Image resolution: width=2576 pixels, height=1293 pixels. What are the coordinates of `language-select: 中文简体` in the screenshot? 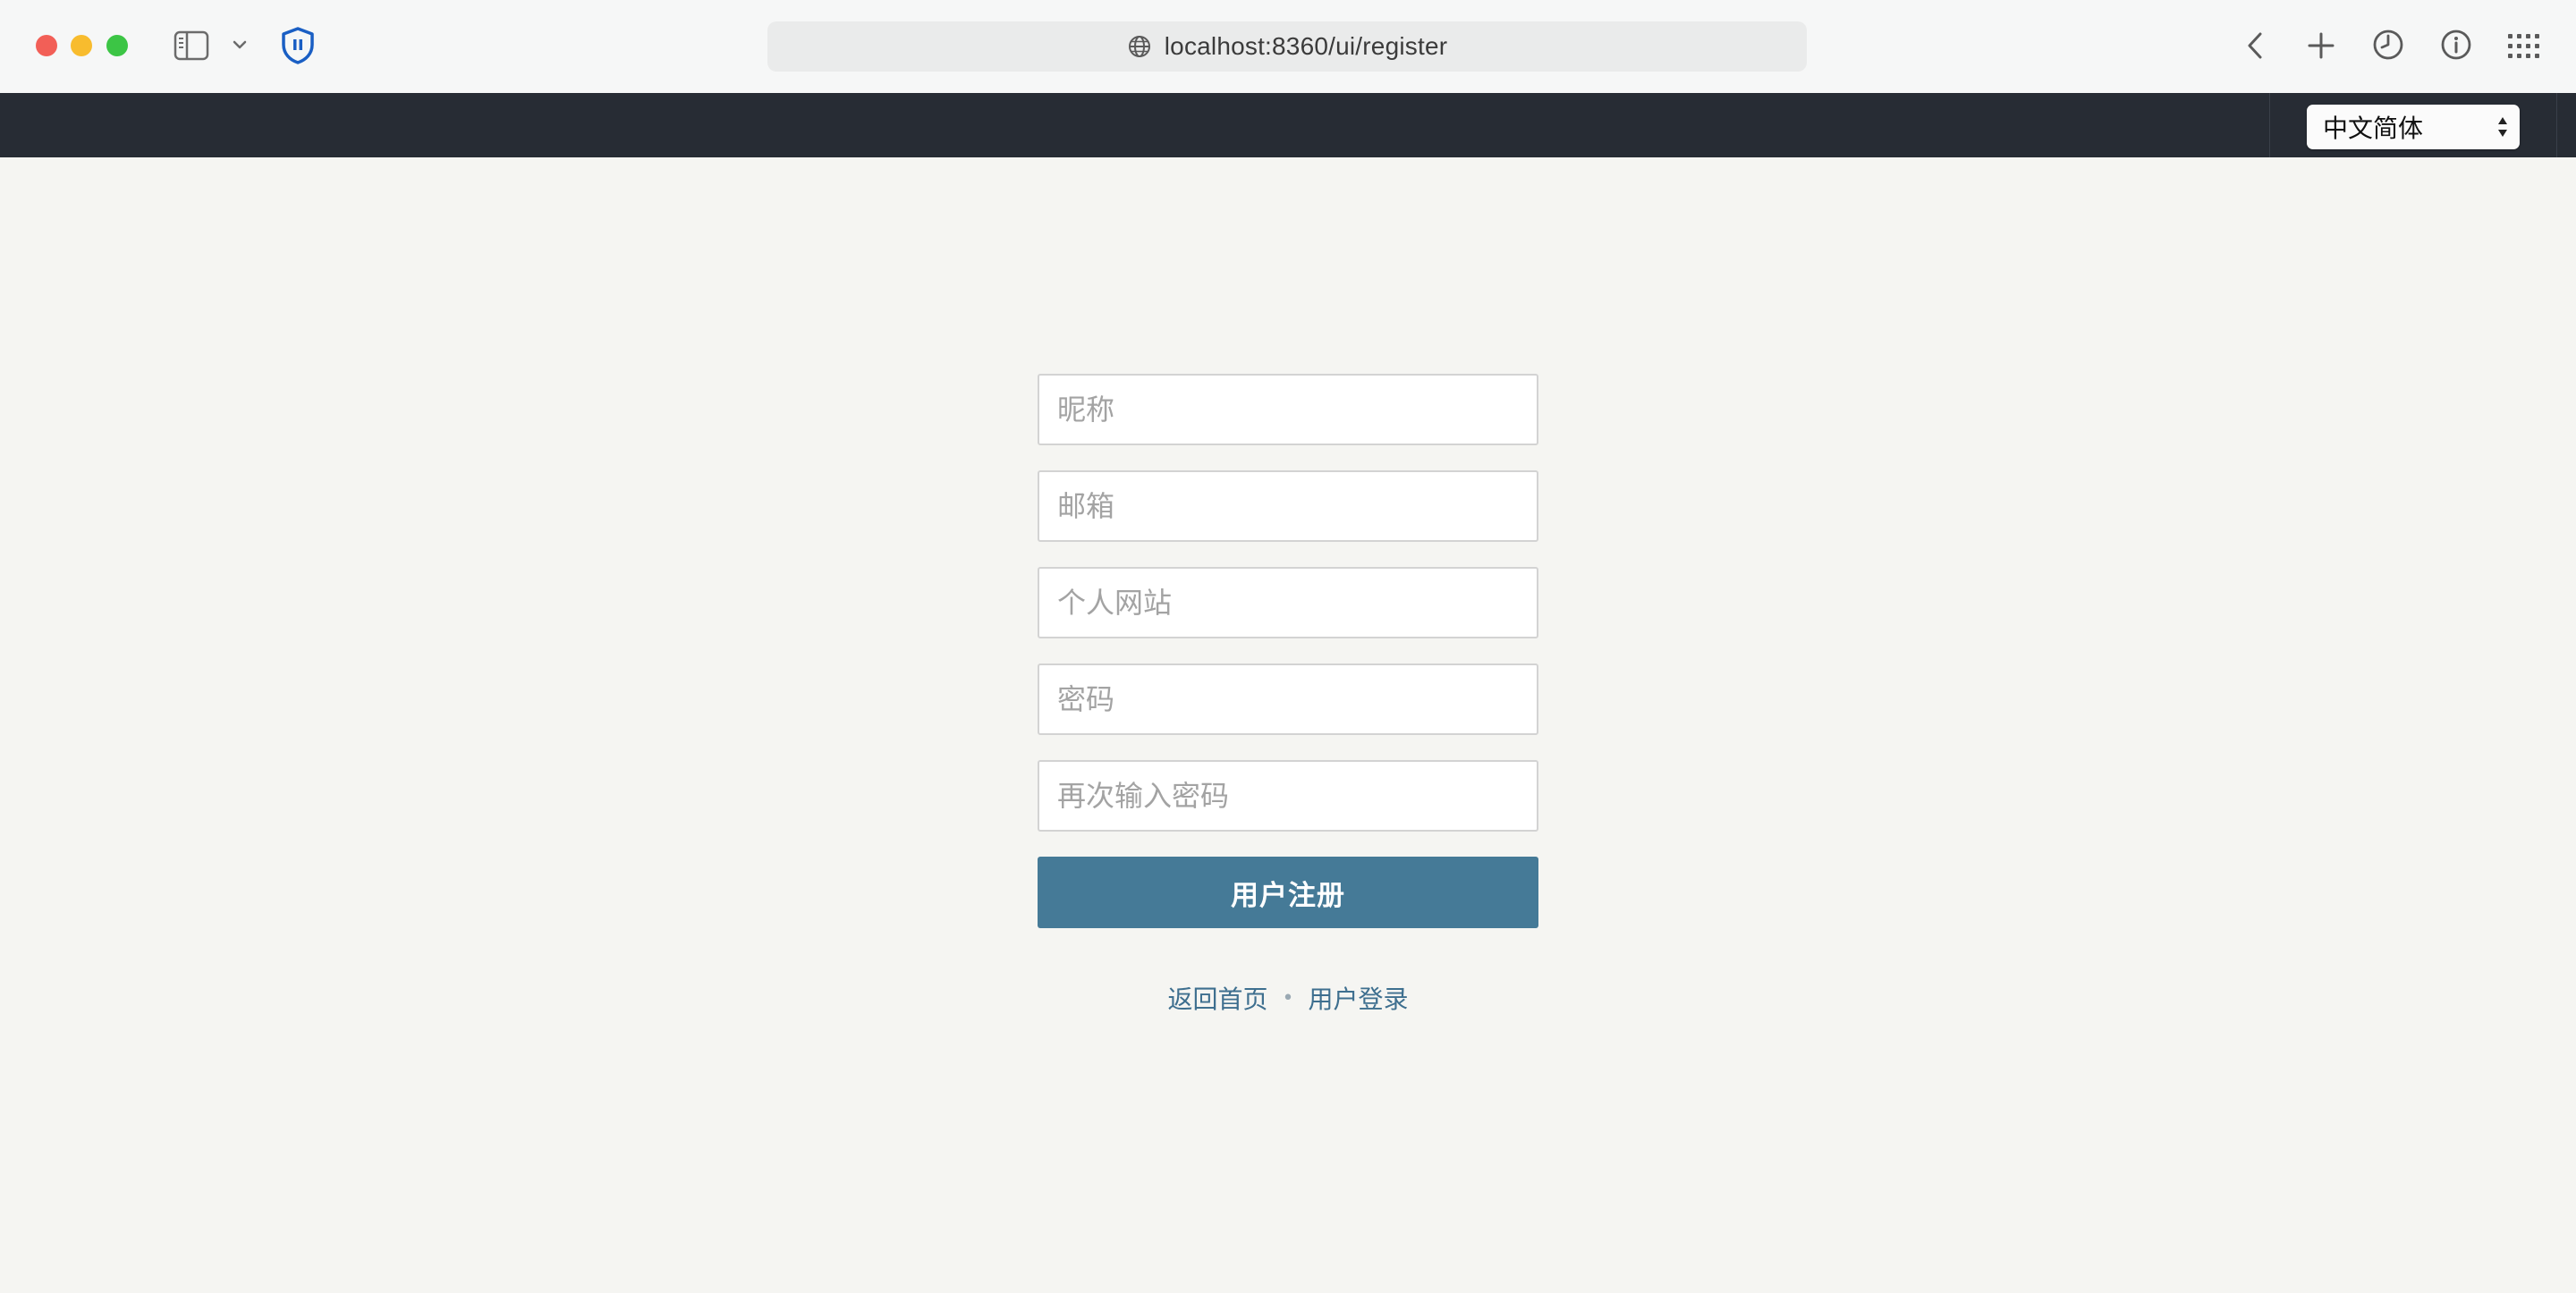 It's located at (2413, 127).